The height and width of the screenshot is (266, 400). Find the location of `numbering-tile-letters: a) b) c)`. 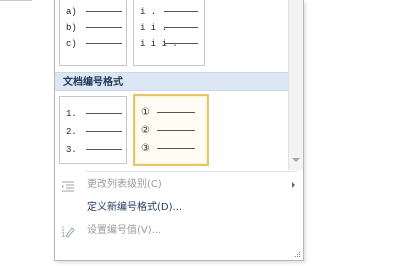

numbering-tile-letters: a) b) c) is located at coordinates (93, 33).